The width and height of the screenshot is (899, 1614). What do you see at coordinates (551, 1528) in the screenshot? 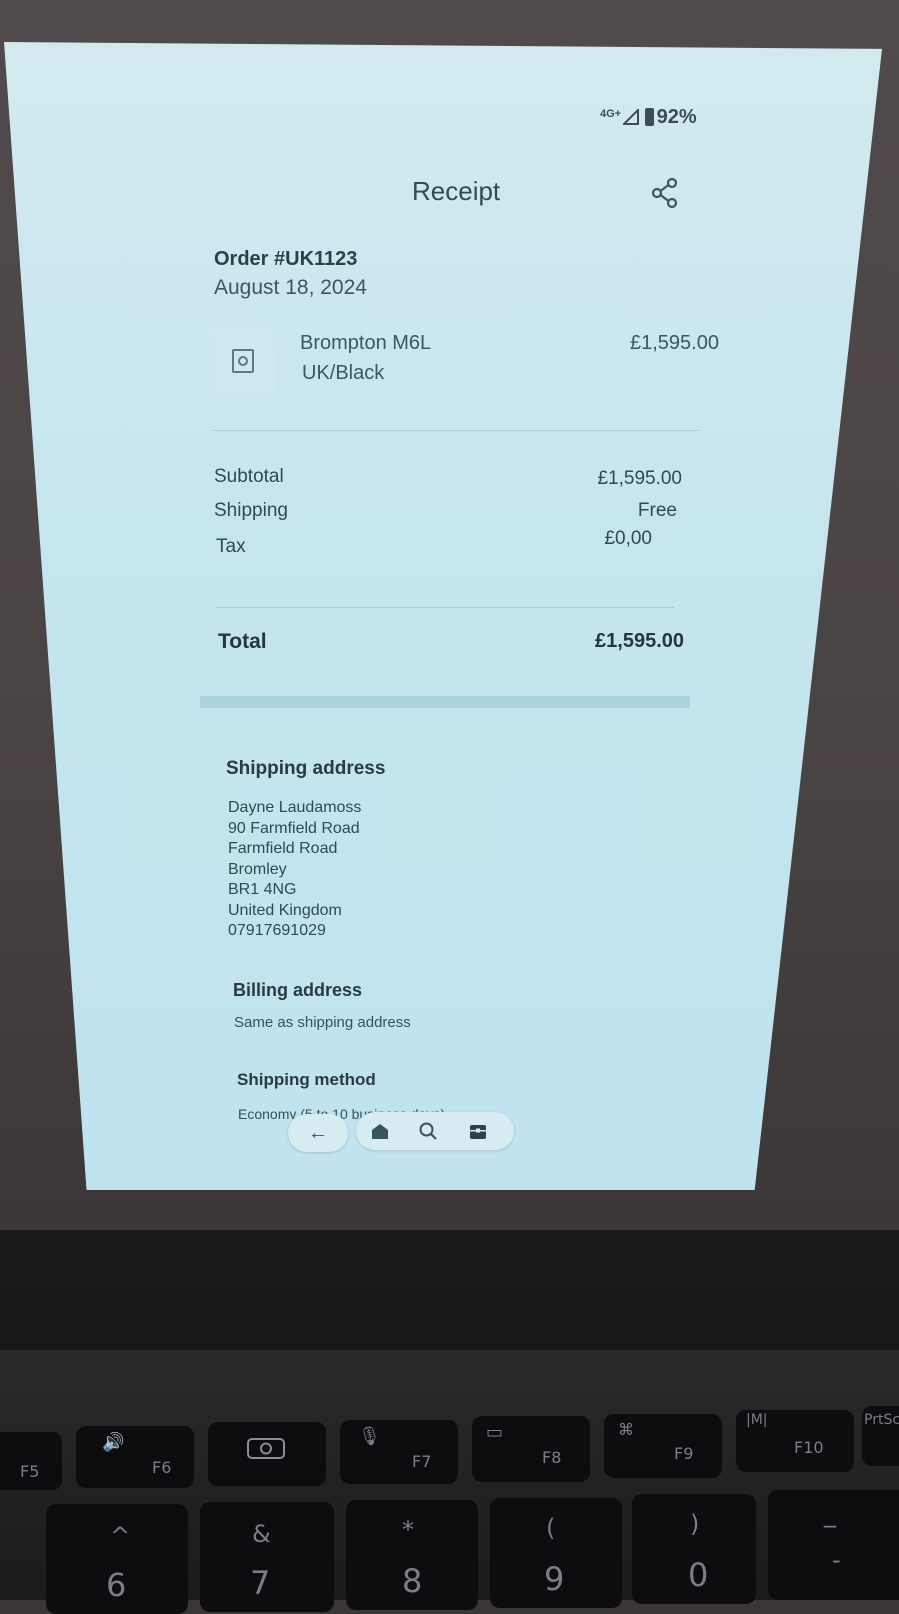
I see `key-9-upper: (` at bounding box center [551, 1528].